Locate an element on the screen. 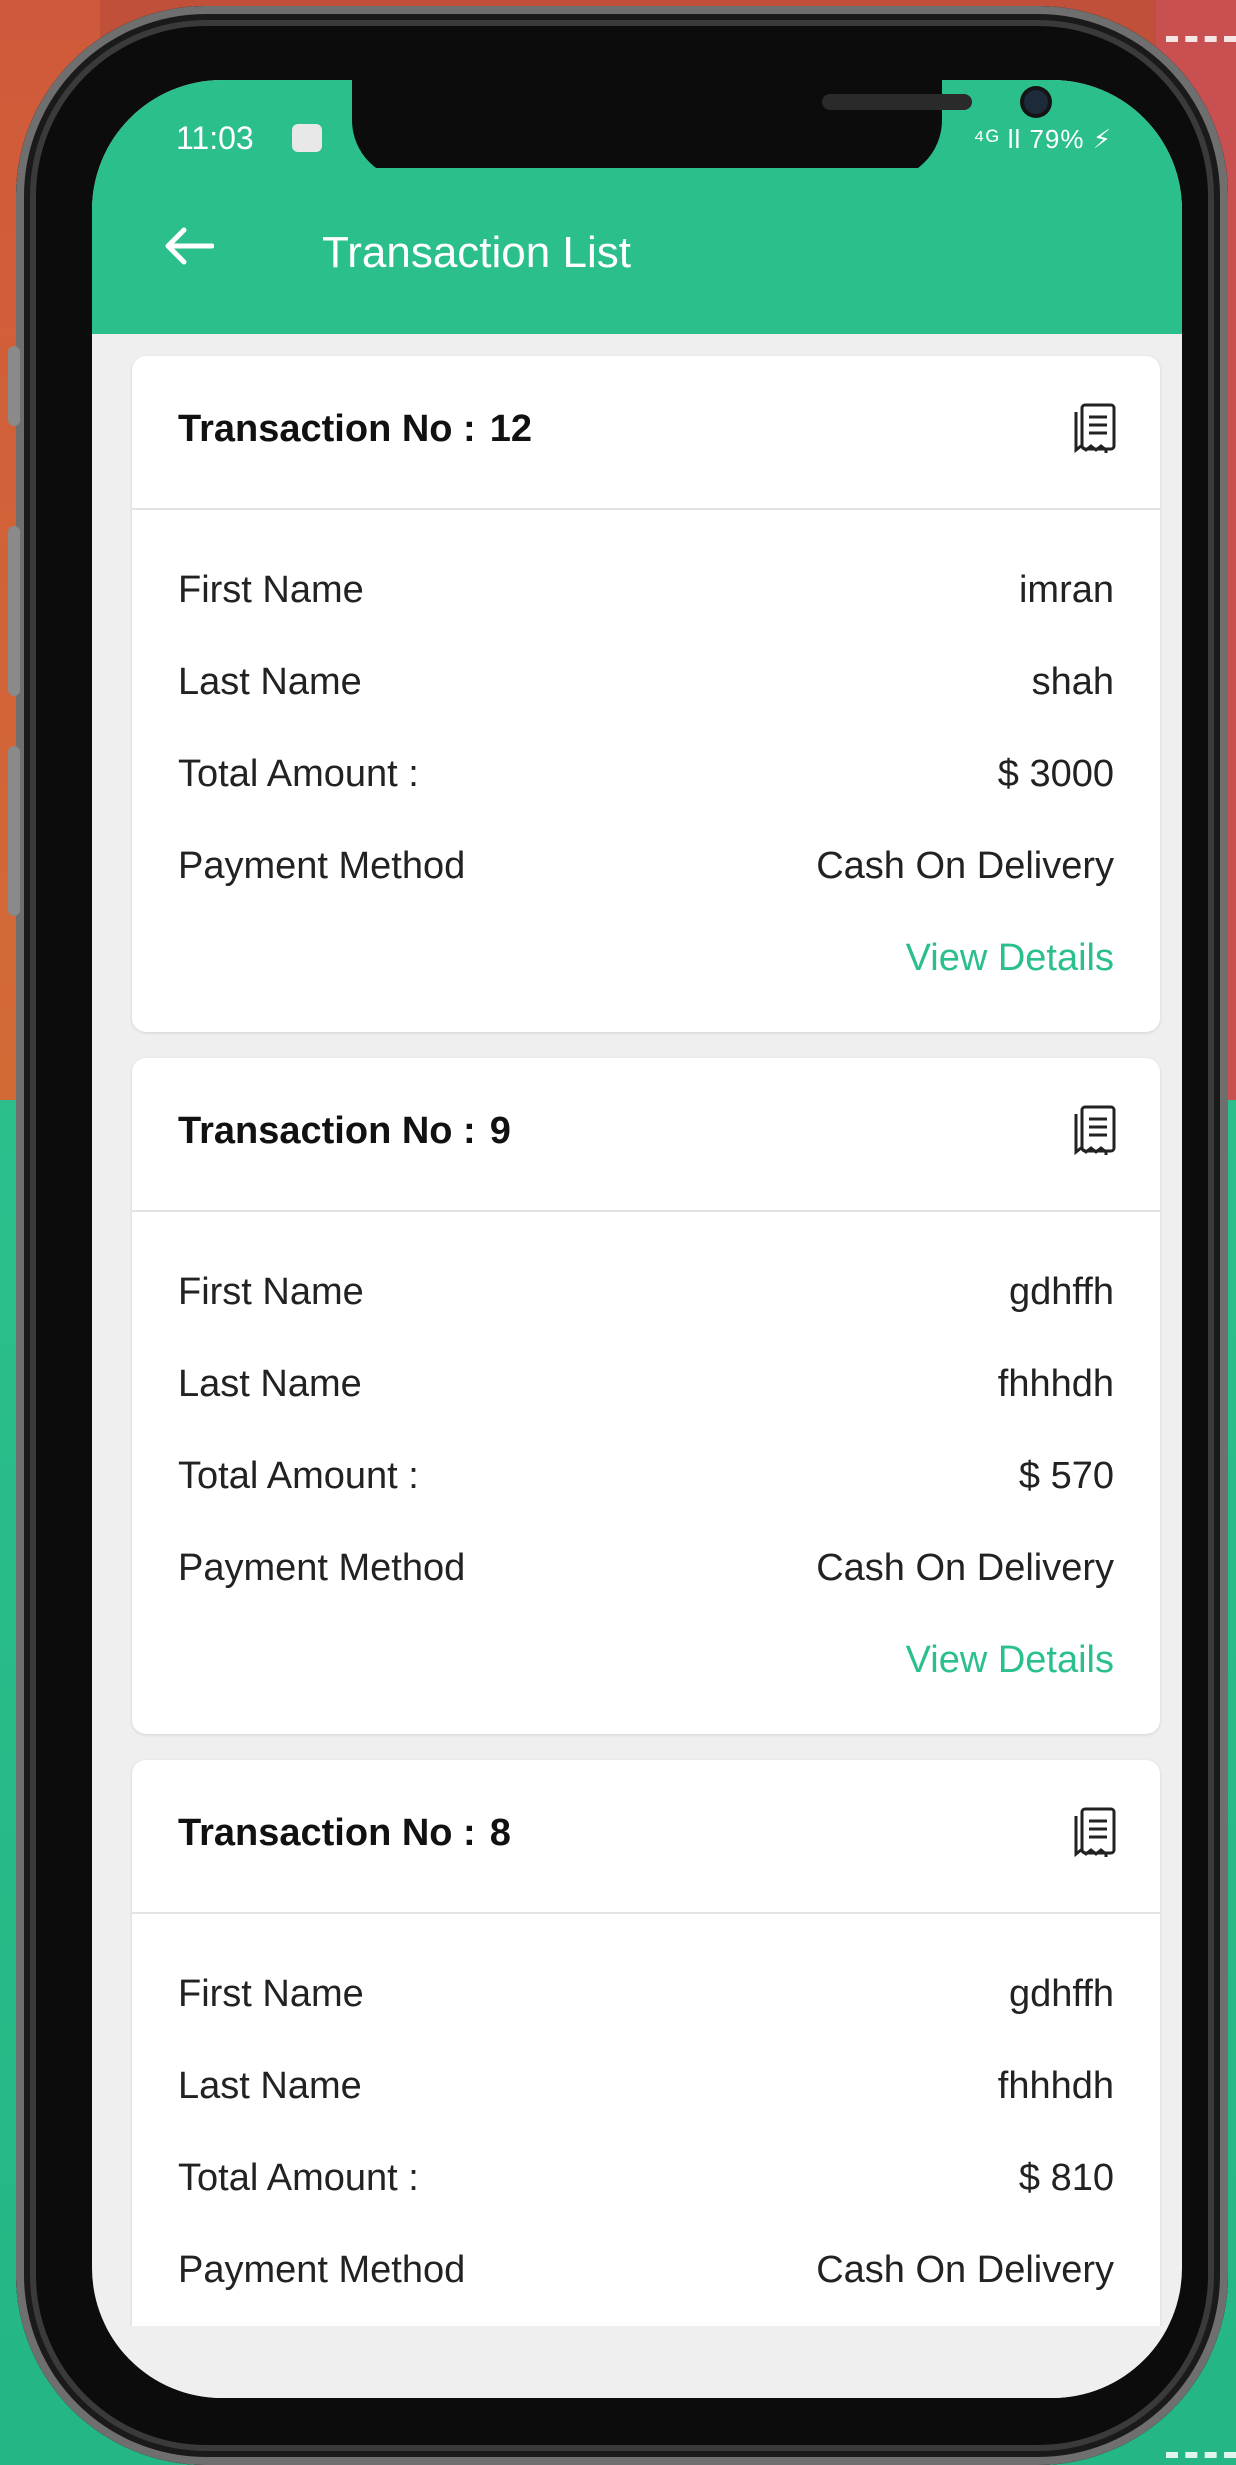 The image size is (1236, 2465). transaction-number-title: Transaction No : 12 is located at coordinates (355, 429).